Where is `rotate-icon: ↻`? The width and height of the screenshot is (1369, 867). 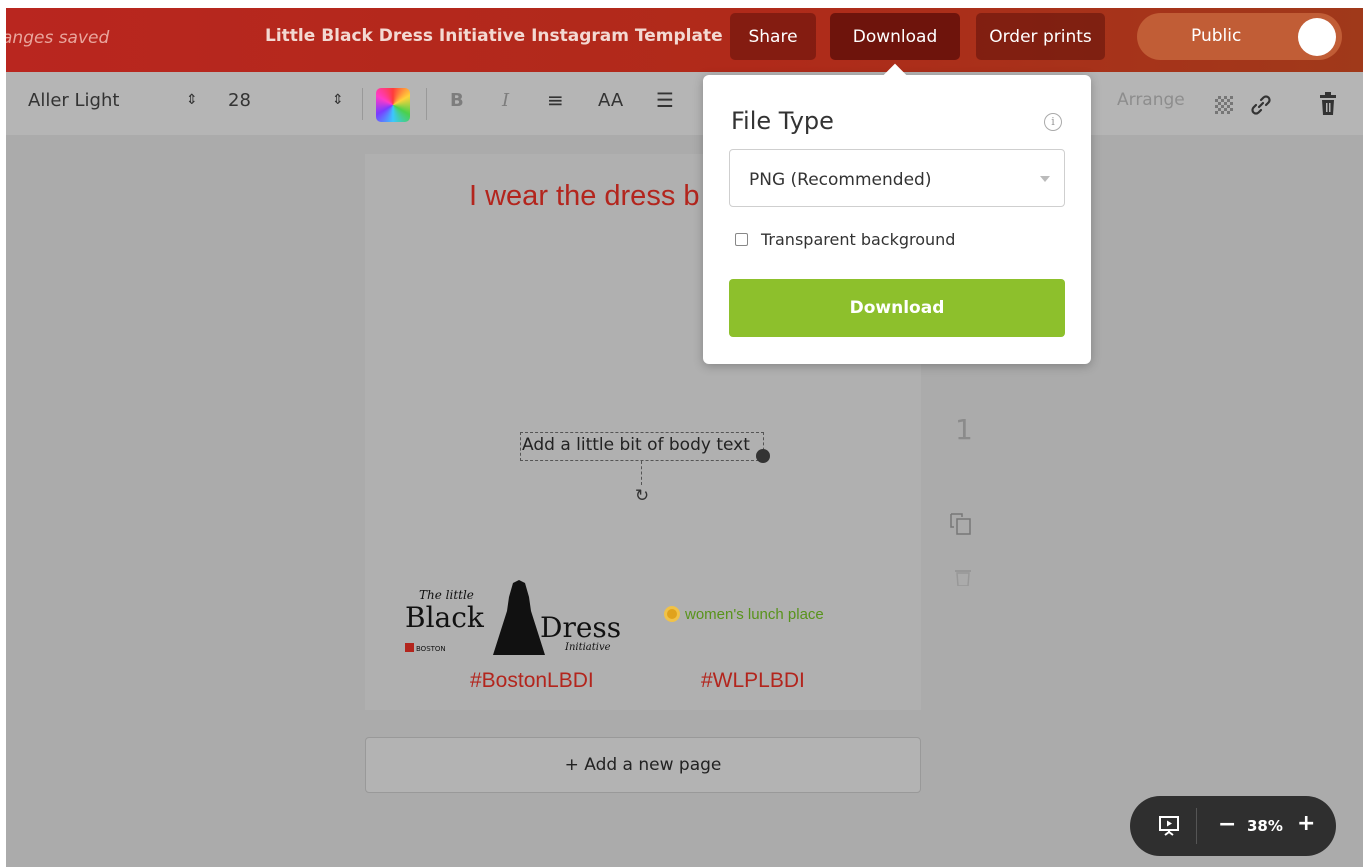 rotate-icon: ↻ is located at coordinates (642, 496).